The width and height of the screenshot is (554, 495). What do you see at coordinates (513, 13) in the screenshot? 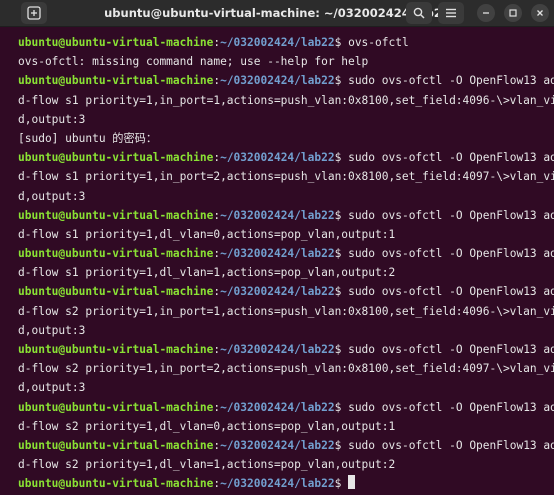
I see `maximize-button` at bounding box center [513, 13].